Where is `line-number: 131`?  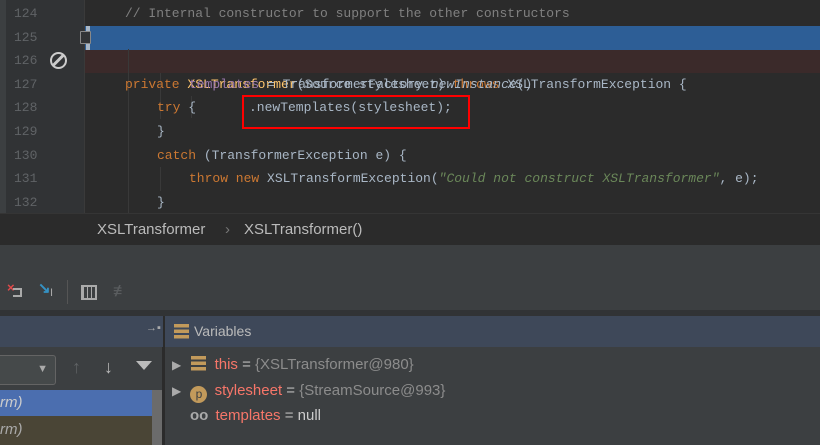
line-number: 131 is located at coordinates (26, 179).